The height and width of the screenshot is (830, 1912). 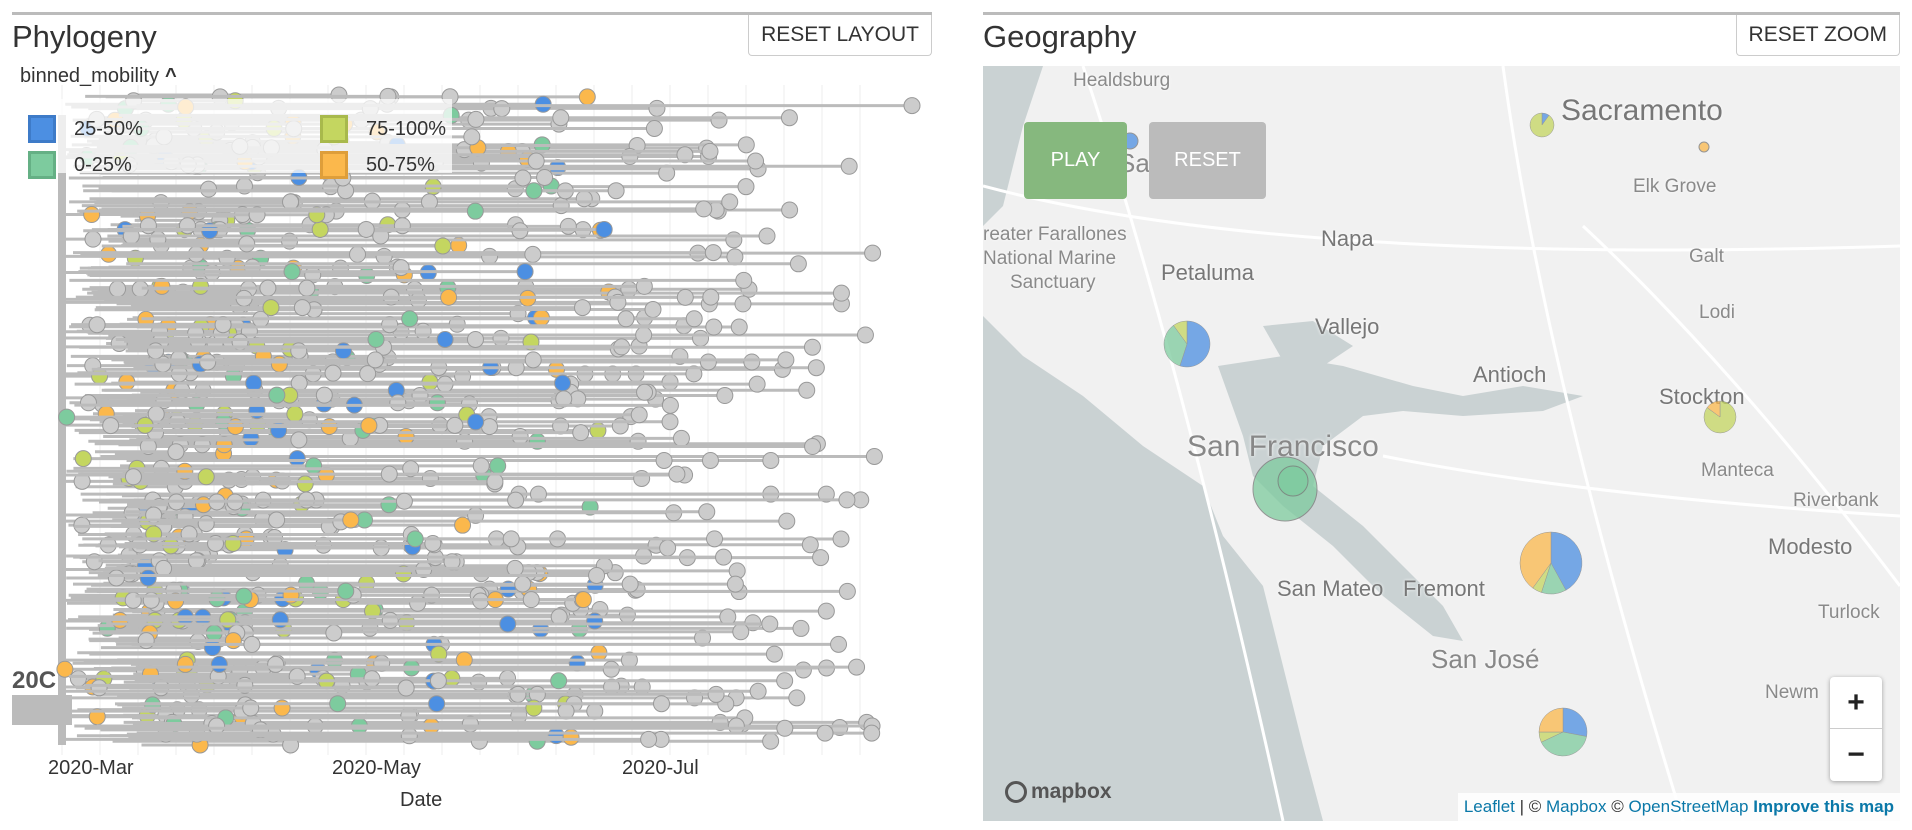 What do you see at coordinates (421, 800) in the screenshot?
I see `x-axis-label: Date` at bounding box center [421, 800].